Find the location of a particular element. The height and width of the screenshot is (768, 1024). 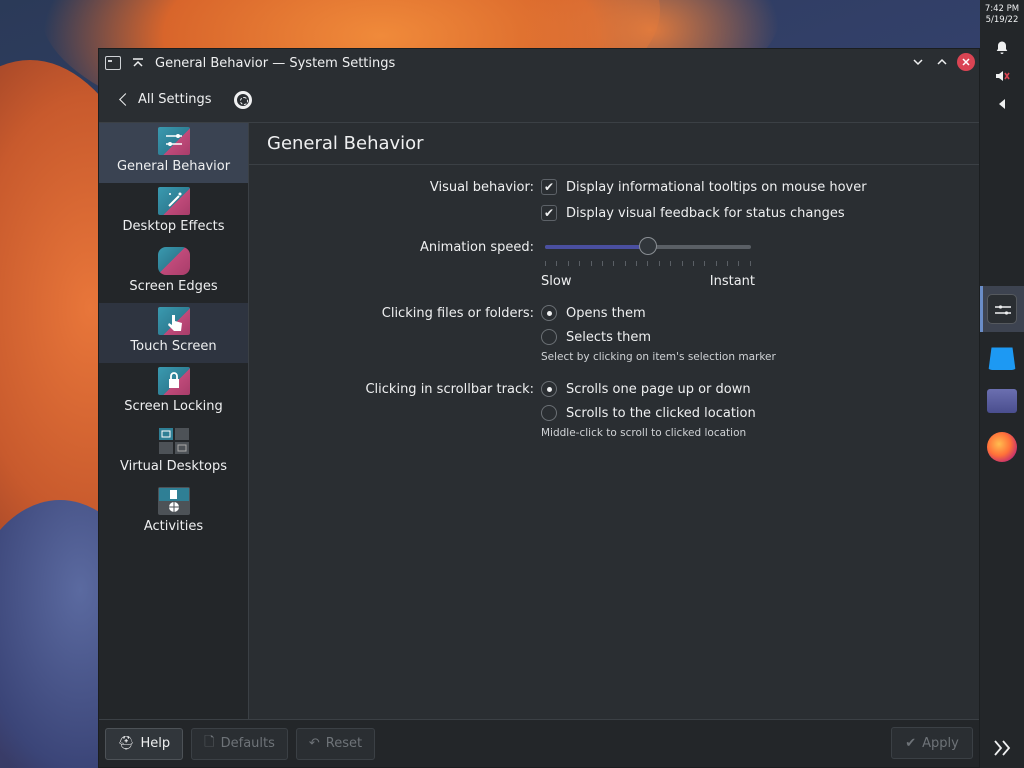

sidebar-item-screen-edges: Screen Edges is located at coordinates (173, 273).